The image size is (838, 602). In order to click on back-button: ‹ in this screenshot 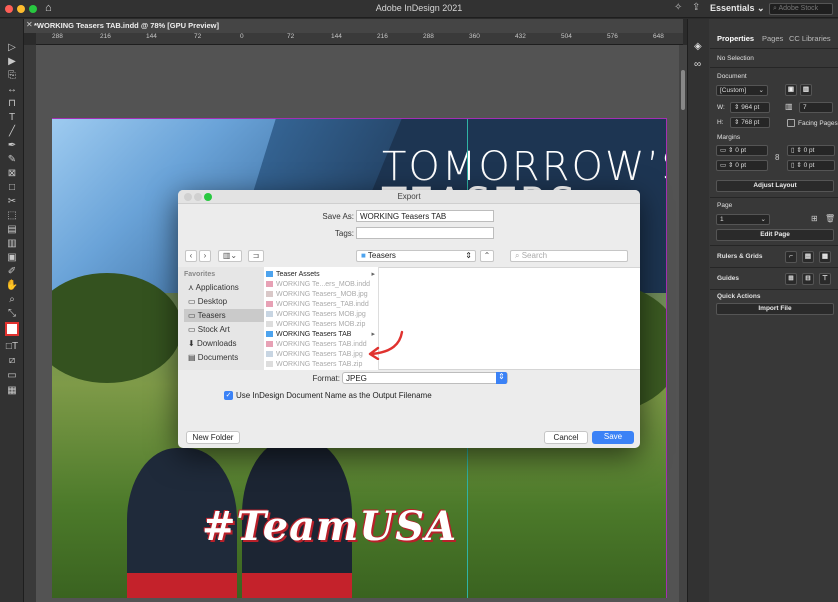, I will do `click(191, 256)`.